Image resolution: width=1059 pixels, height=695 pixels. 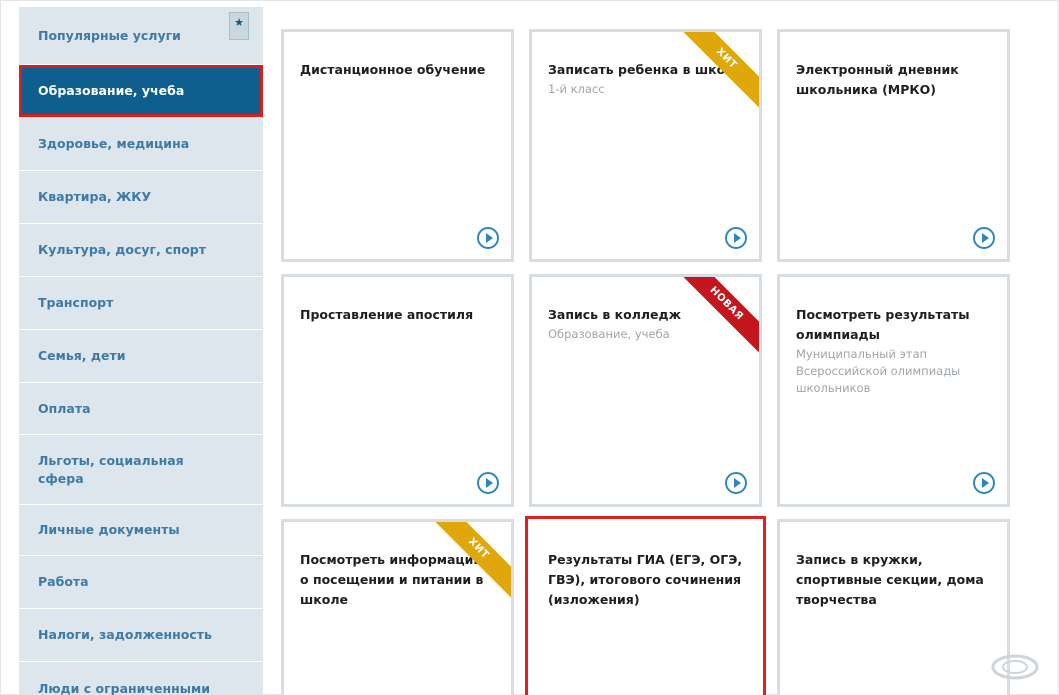 What do you see at coordinates (141, 582) in the screenshot?
I see `sidebar-item-work: Работа` at bounding box center [141, 582].